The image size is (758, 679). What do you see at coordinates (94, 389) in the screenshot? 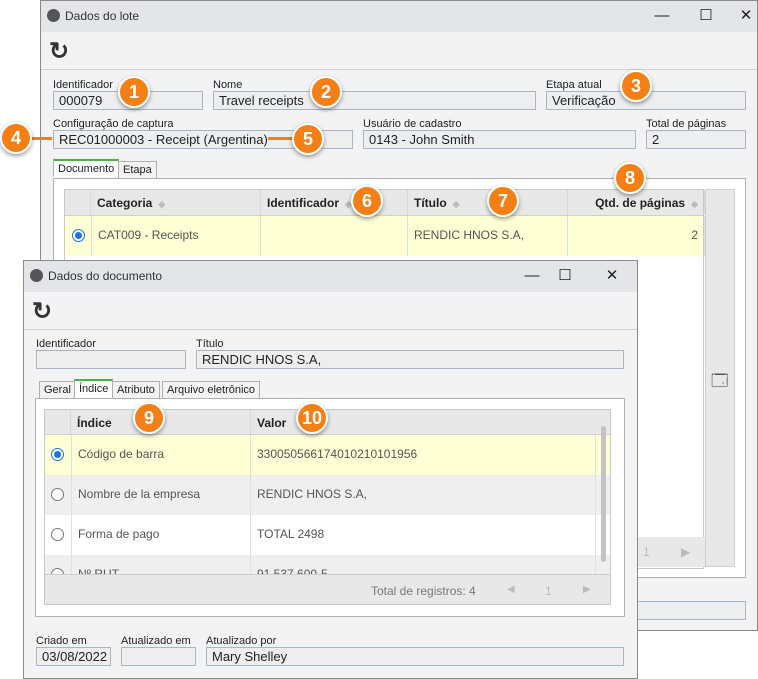
I see `tab-indice: Índice` at bounding box center [94, 389].